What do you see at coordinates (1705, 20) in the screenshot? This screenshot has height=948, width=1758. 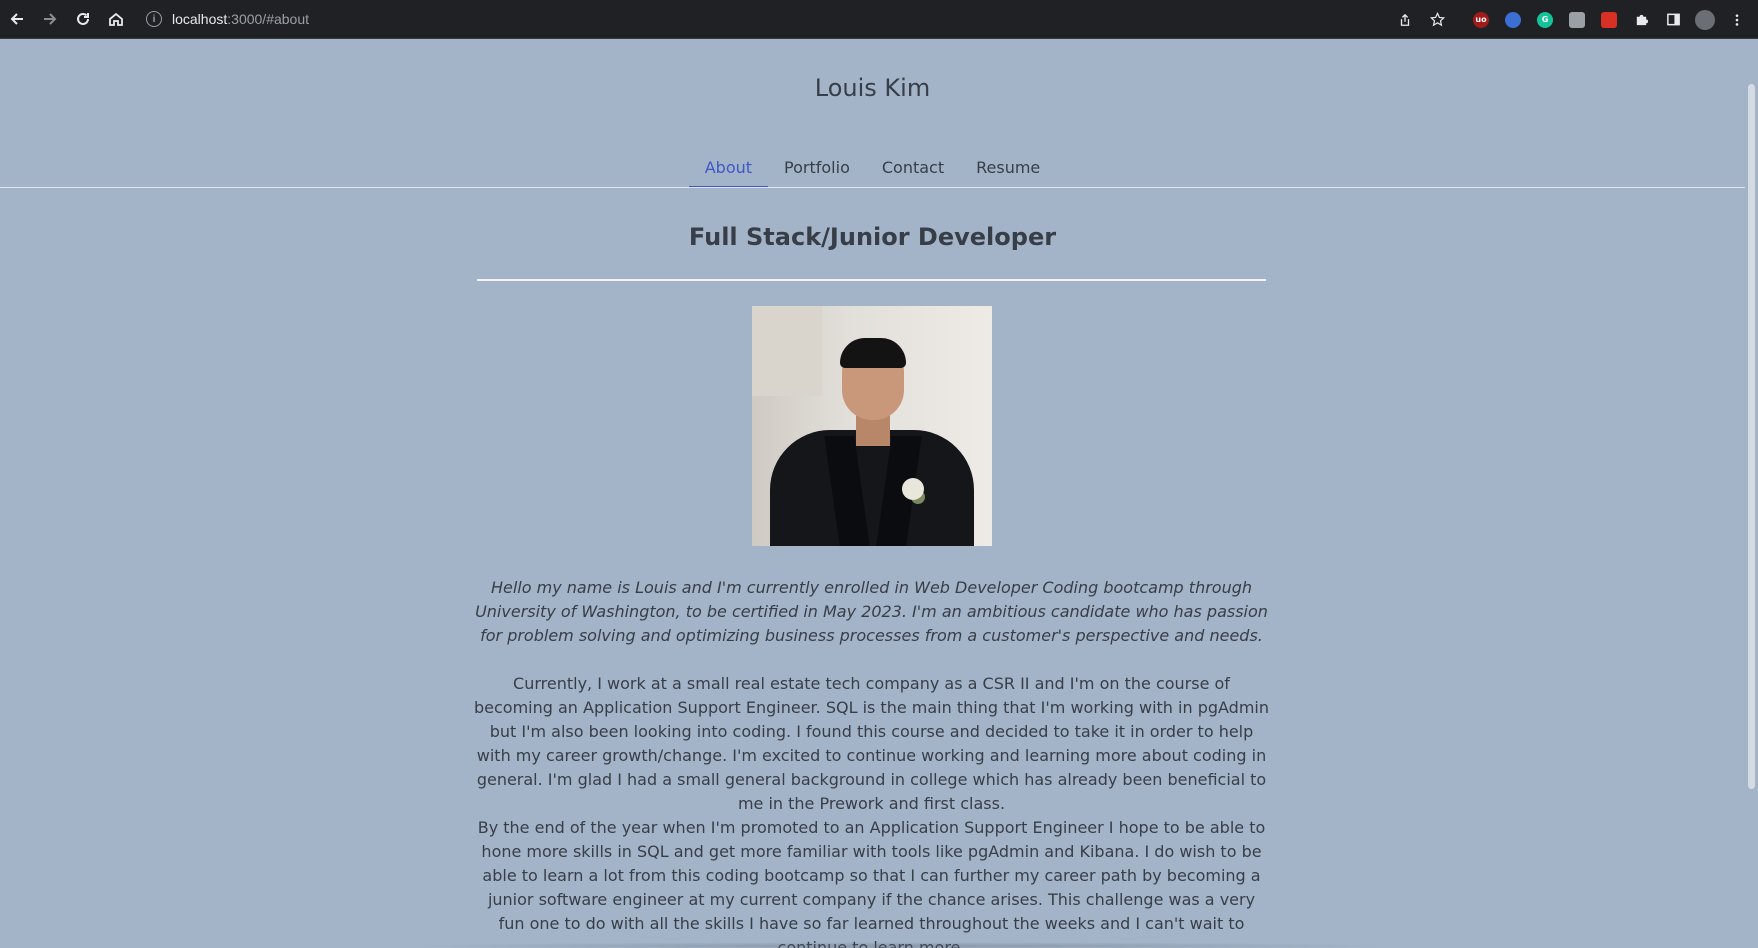 I see `avatar-icon` at bounding box center [1705, 20].